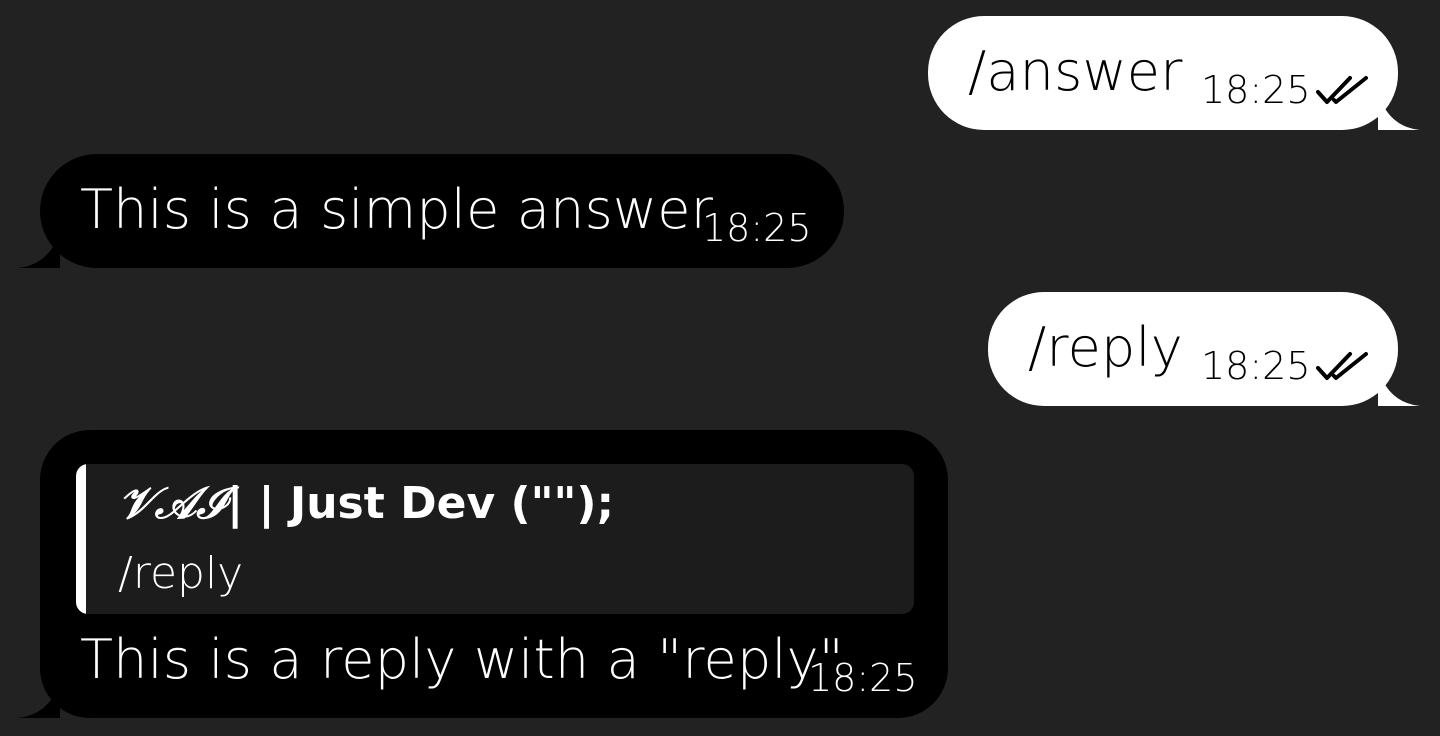  Describe the element at coordinates (1105, 347) in the screenshot. I see `message-text: /reply` at that location.